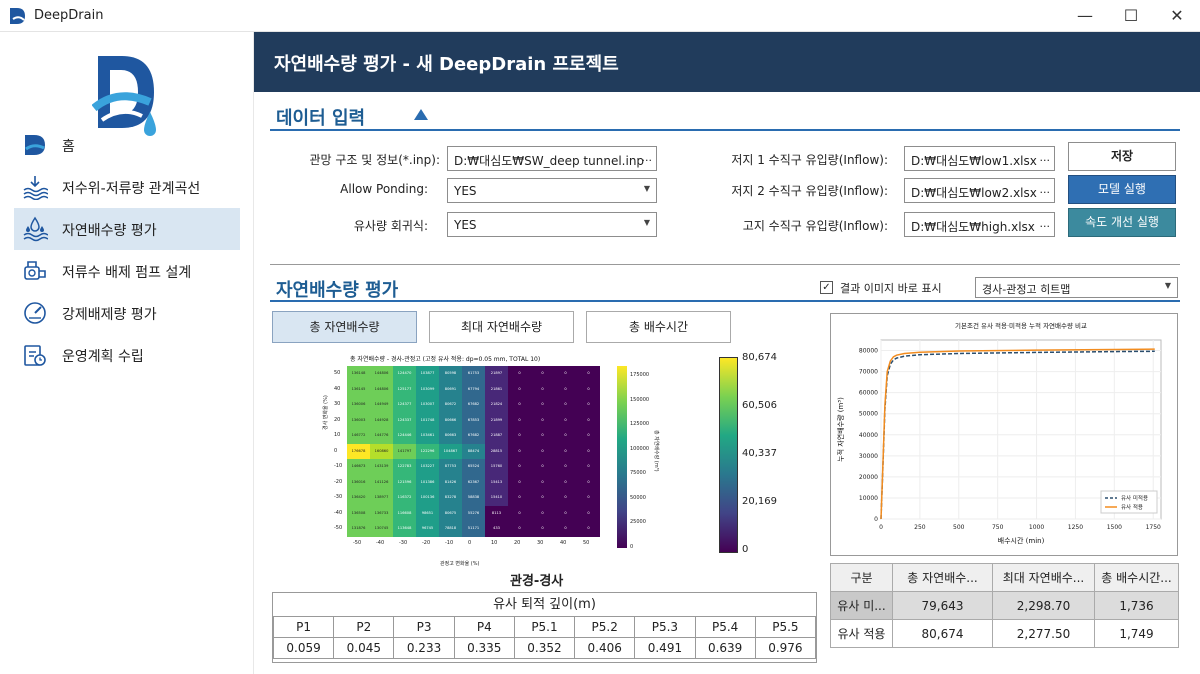 The height and width of the screenshot is (674, 1200). I want to click on tab-total-drainage: 총 자연배수량, so click(344, 327).